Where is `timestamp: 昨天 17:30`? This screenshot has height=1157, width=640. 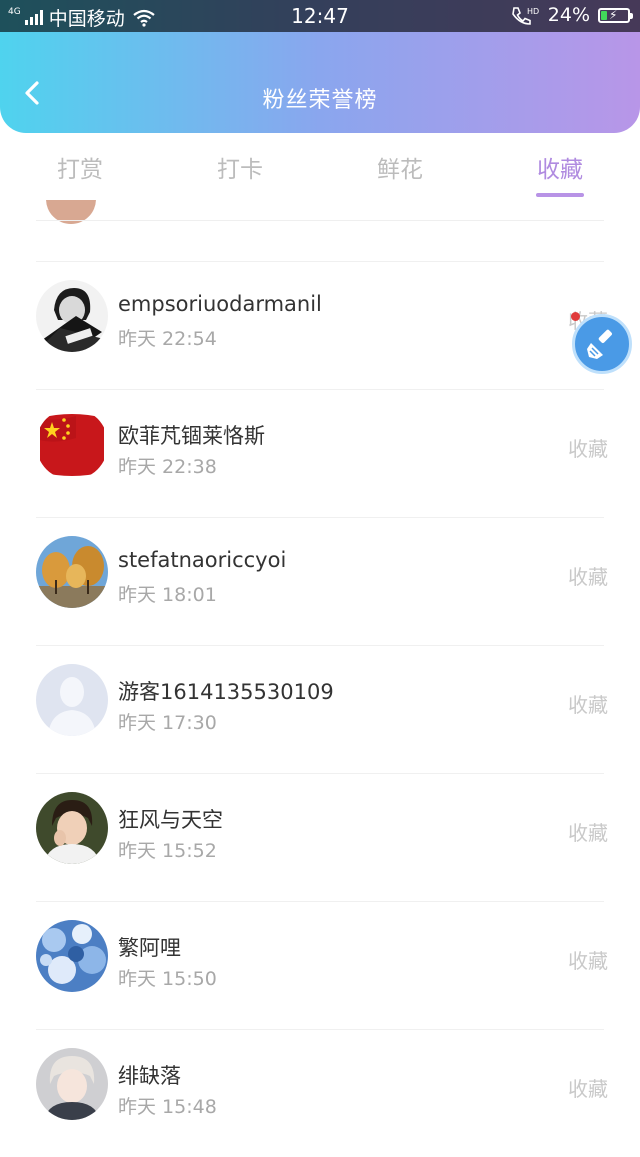 timestamp: 昨天 17:30 is located at coordinates (167, 723).